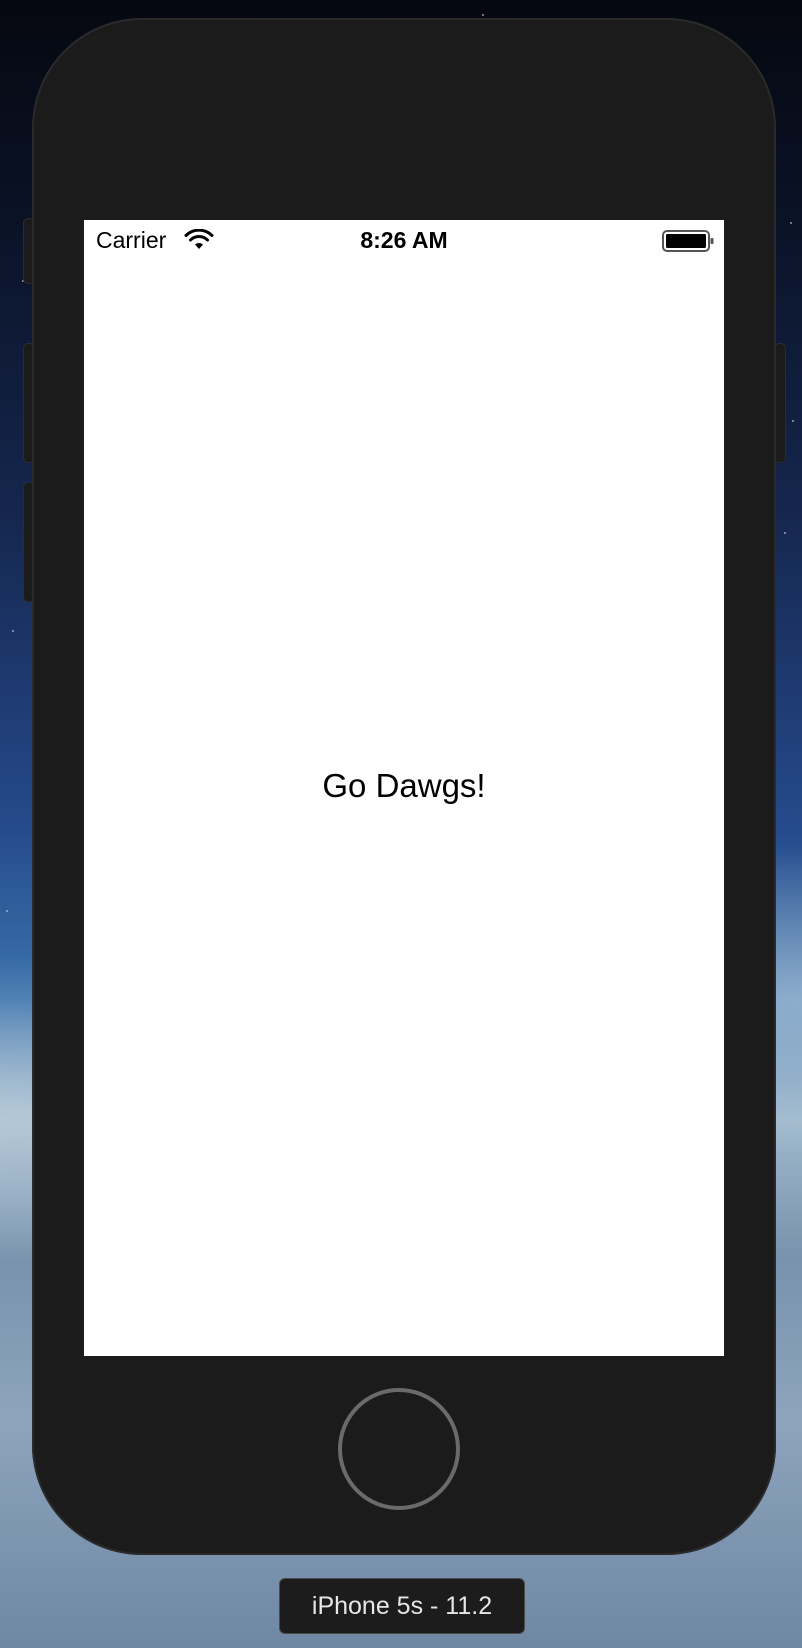  I want to click on status-time: 8:26 AM, so click(404, 240).